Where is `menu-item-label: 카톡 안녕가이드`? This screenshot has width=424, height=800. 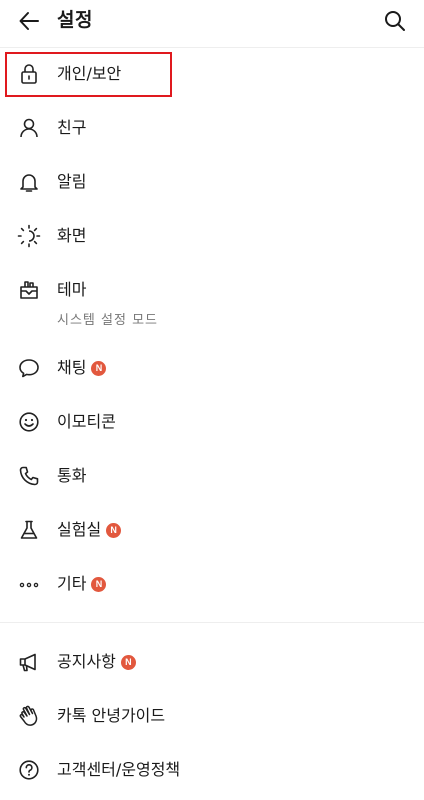
menu-item-label: 카톡 안녕가이드 is located at coordinates (111, 715).